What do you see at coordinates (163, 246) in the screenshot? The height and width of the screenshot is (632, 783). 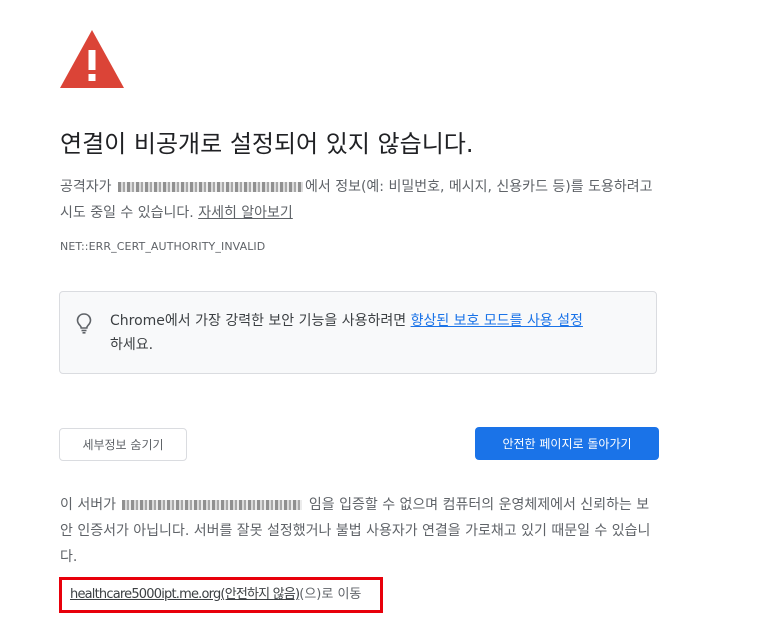 I see `error-code: NET::ERR_CERT_AUTHORITY_INVALID` at bounding box center [163, 246].